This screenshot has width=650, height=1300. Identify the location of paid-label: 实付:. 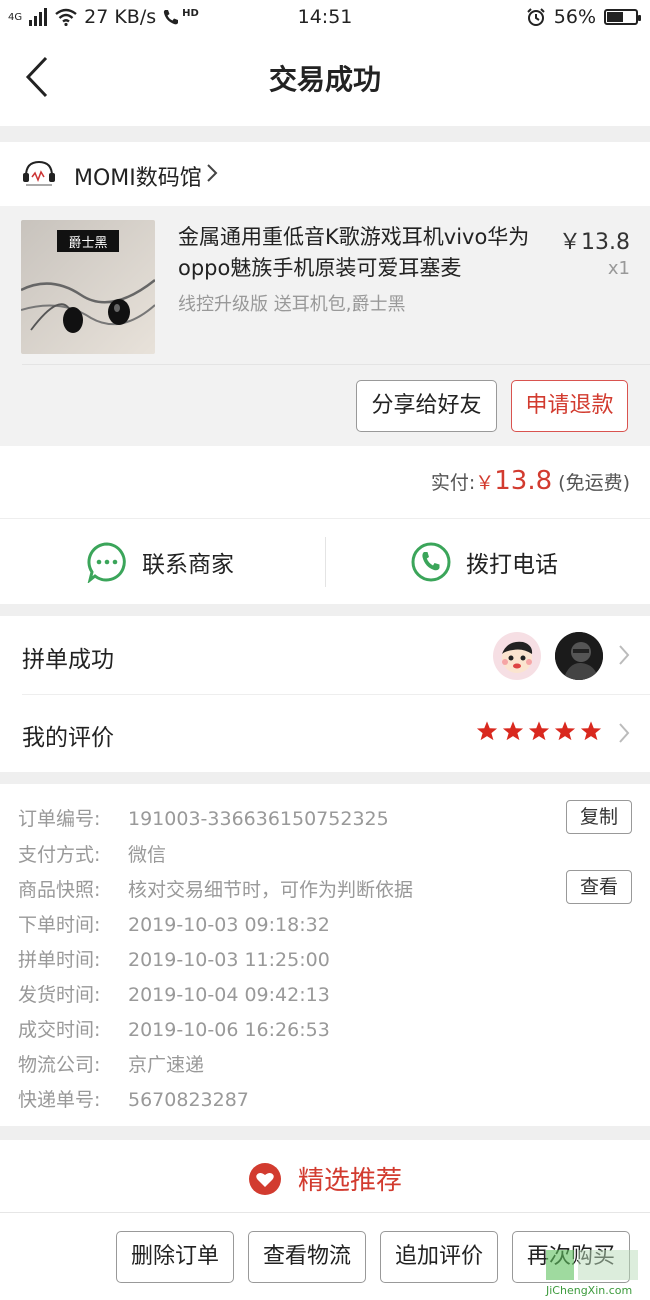
(453, 483).